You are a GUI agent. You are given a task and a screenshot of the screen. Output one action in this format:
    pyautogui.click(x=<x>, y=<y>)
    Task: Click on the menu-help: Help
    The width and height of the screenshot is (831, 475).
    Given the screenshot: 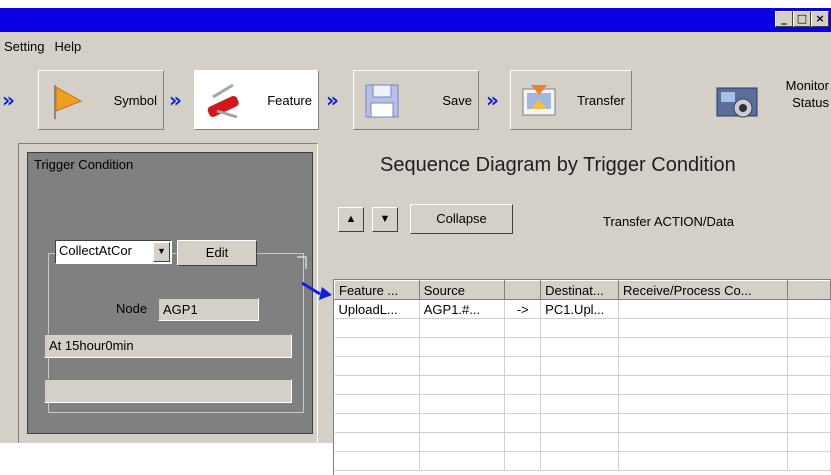 What is the action you would take?
    pyautogui.click(x=68, y=46)
    